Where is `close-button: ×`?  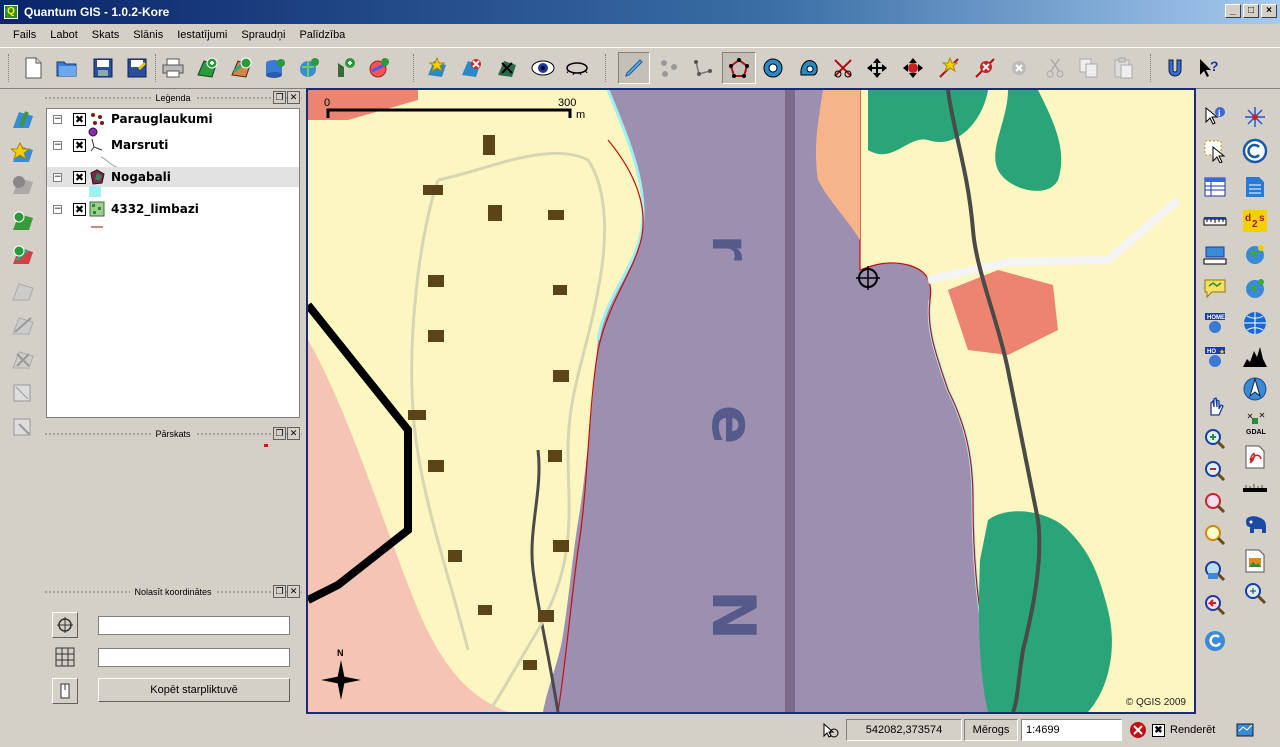 close-button: × is located at coordinates (1269, 11).